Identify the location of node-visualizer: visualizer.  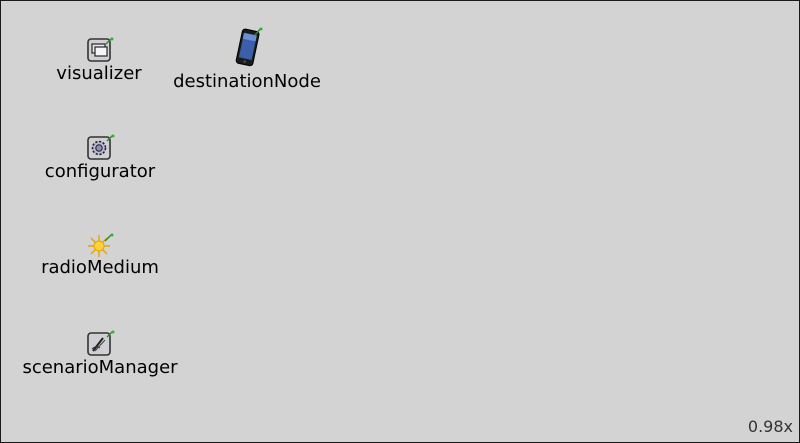
(99, 61).